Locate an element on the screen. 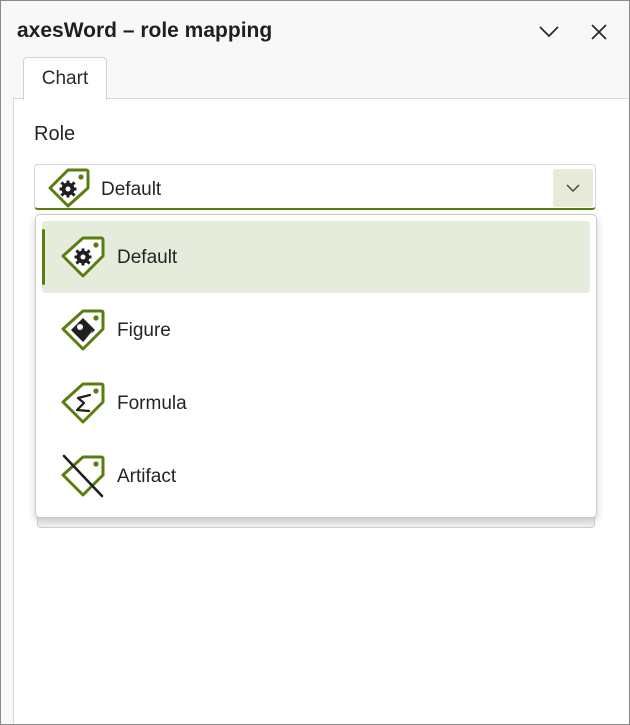 The height and width of the screenshot is (725, 630). collapse-button is located at coordinates (549, 32).